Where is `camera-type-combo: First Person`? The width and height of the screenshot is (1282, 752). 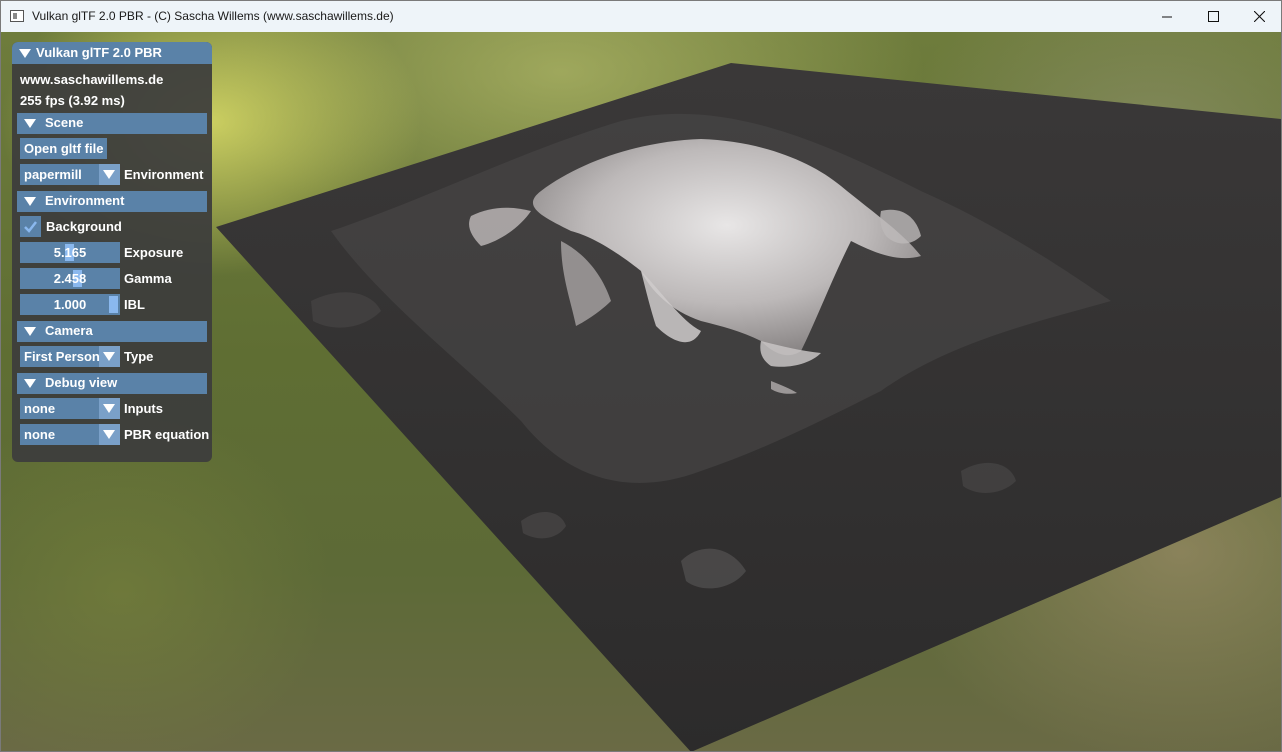 camera-type-combo: First Person is located at coordinates (70, 356).